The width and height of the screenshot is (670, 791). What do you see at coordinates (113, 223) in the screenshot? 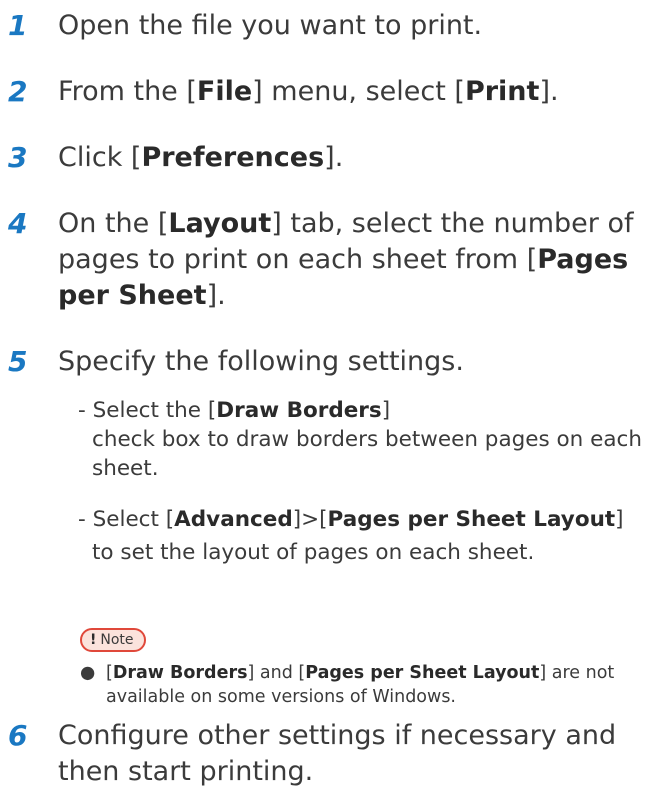
I see `step-text-part: On the [` at bounding box center [113, 223].